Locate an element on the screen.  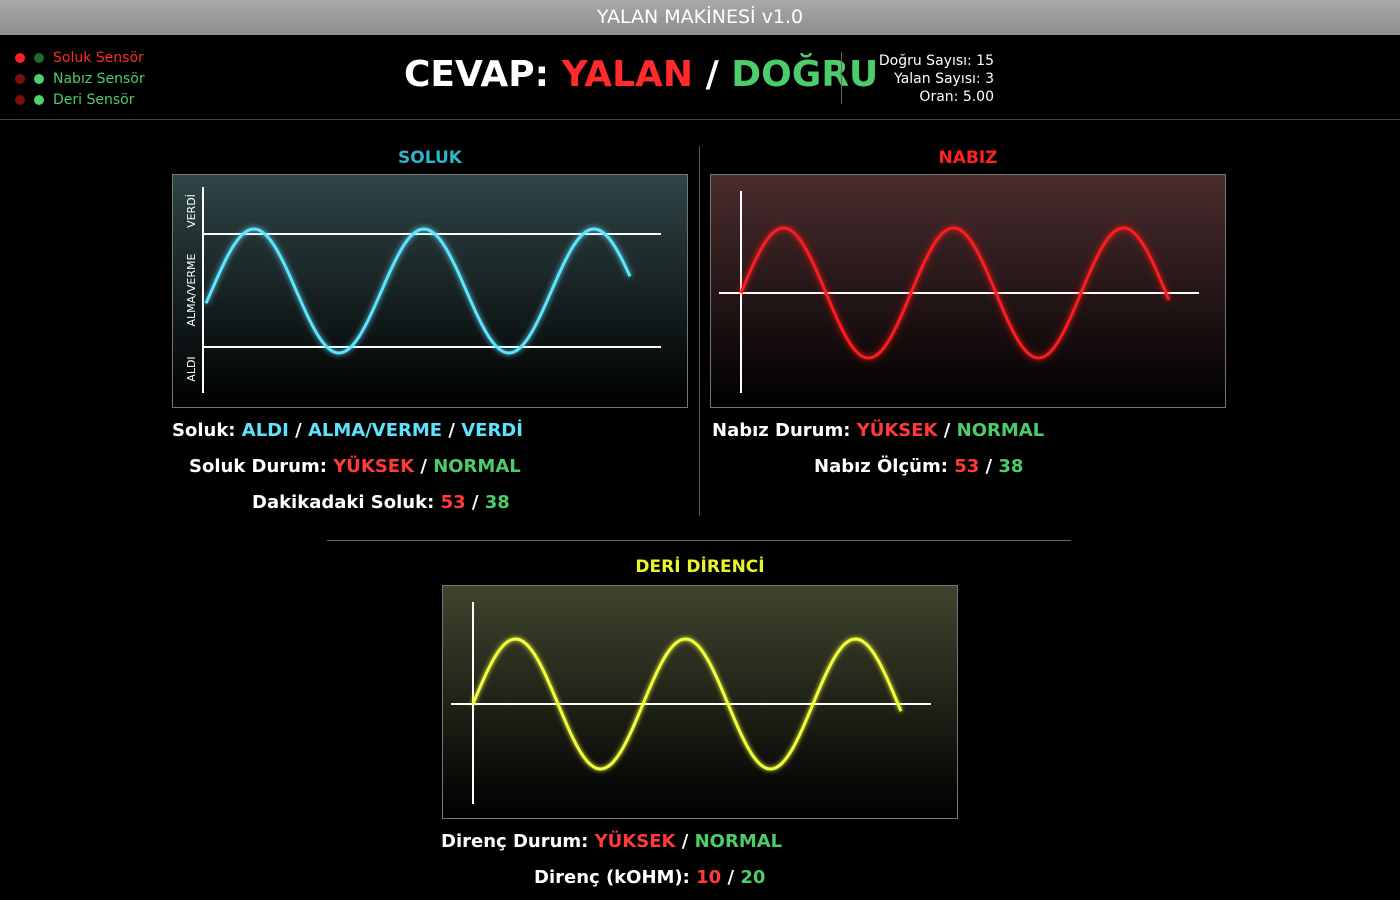
soluk-rate-value-2: 38 is located at coordinates (497, 502).